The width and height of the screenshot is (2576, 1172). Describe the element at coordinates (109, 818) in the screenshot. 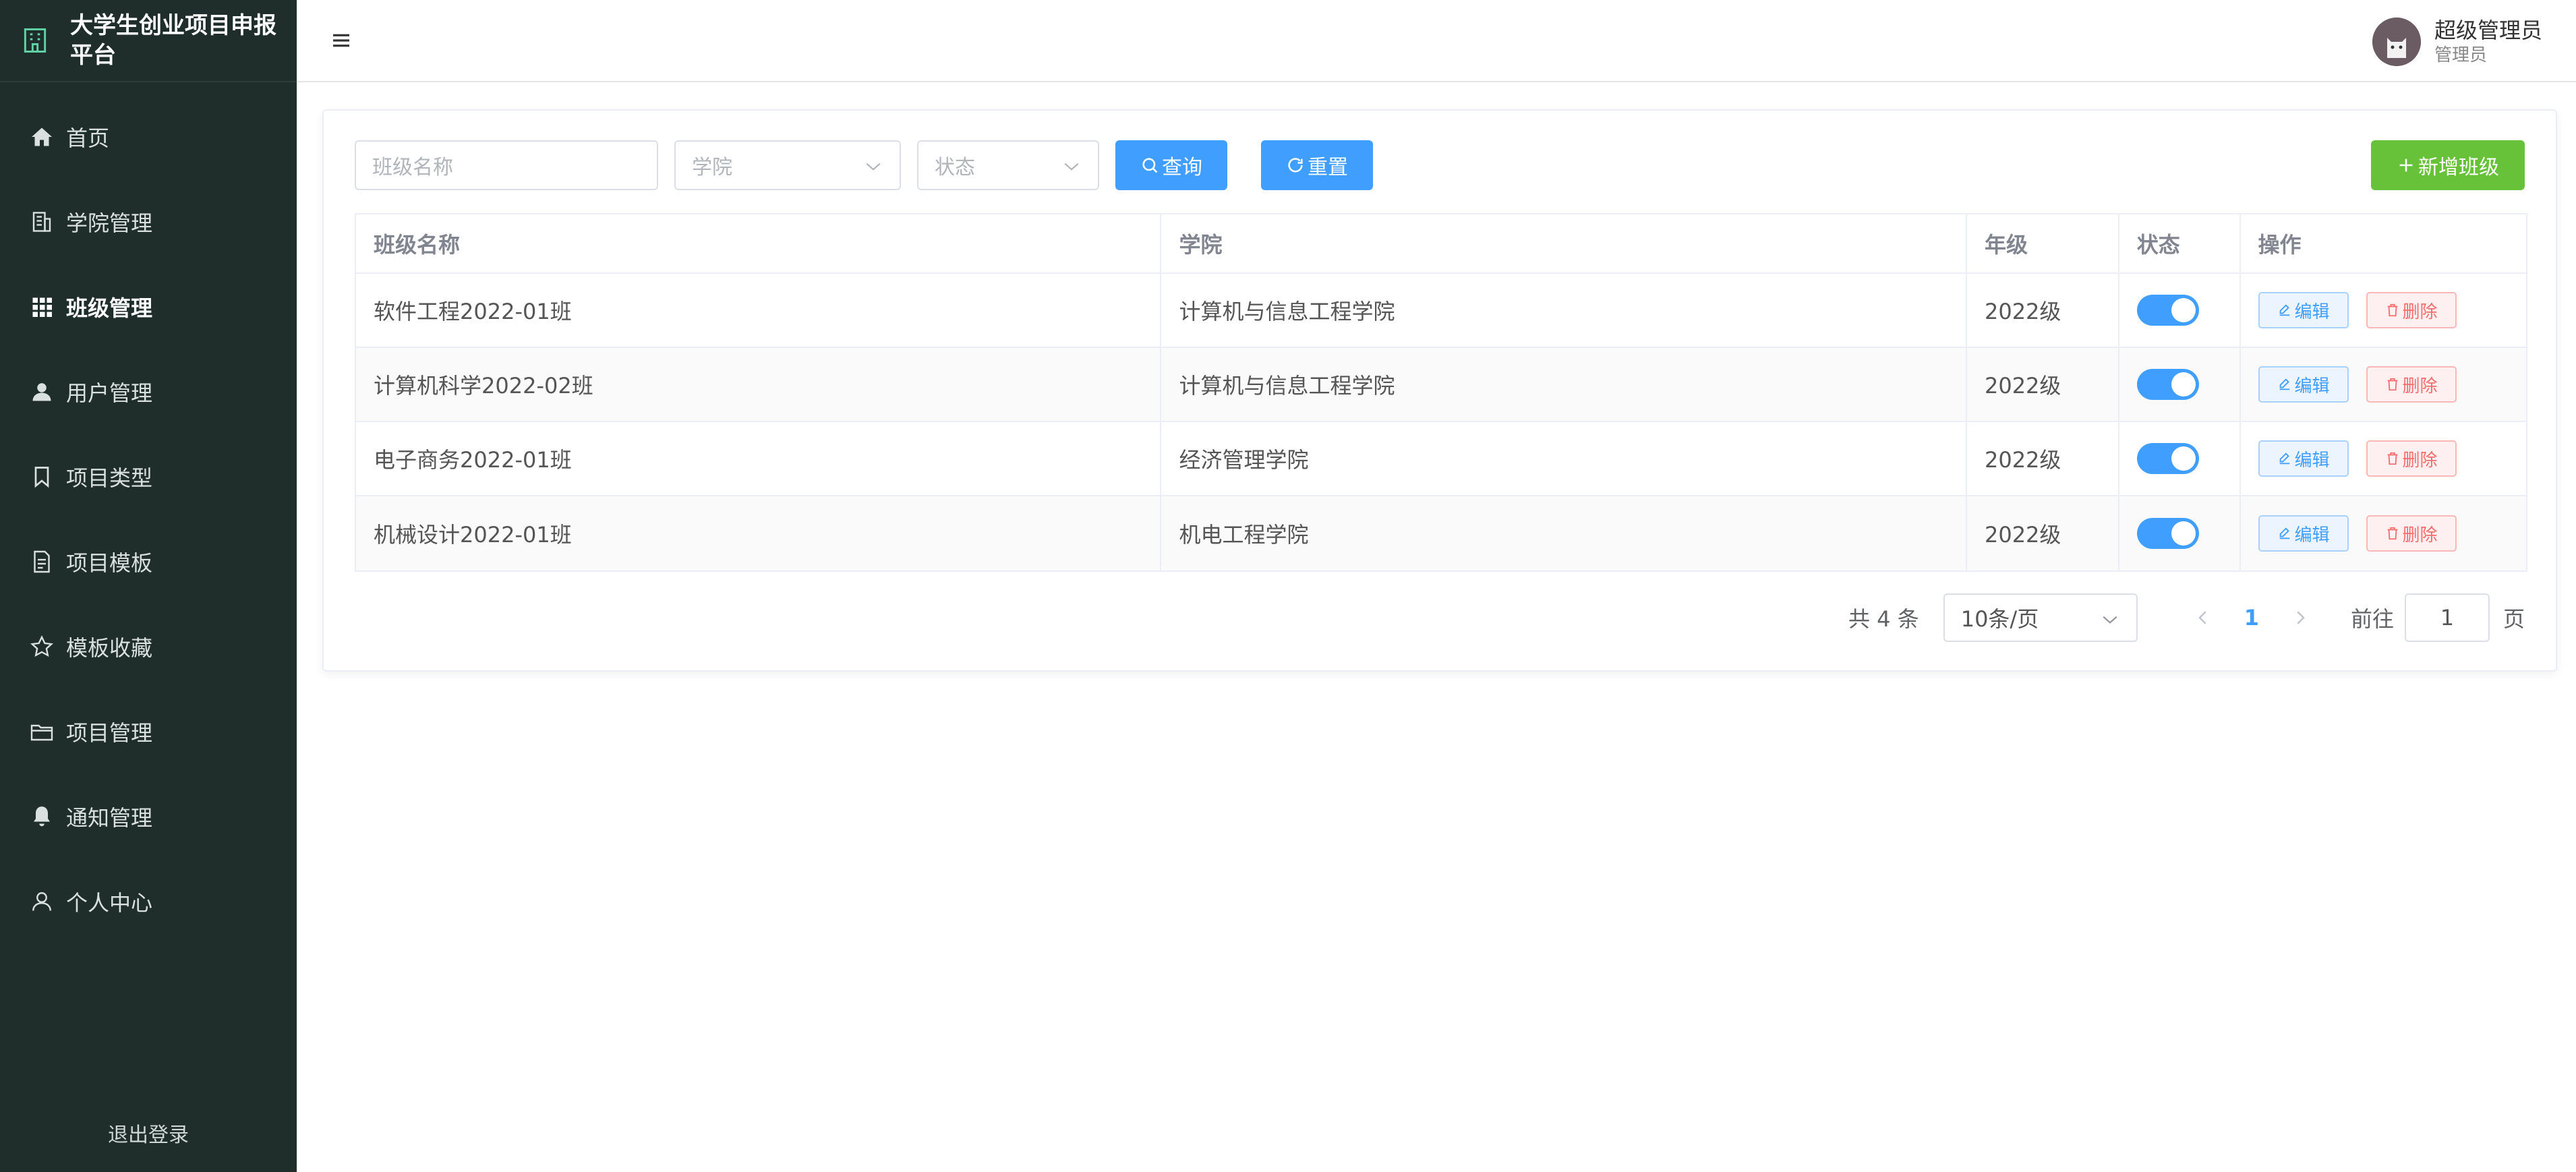

I see `sidebar-item-label: 通知管理` at that location.